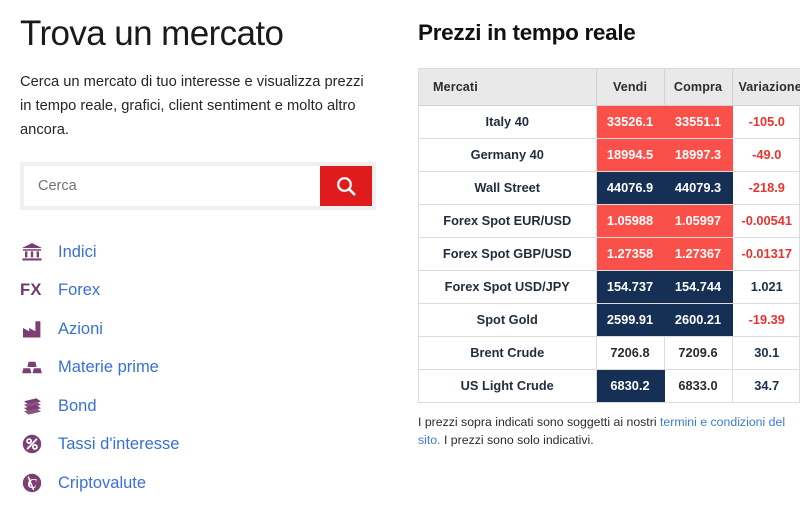  Describe the element at coordinates (37, 483) in the screenshot. I see `crypto-coin-icon: C` at that location.